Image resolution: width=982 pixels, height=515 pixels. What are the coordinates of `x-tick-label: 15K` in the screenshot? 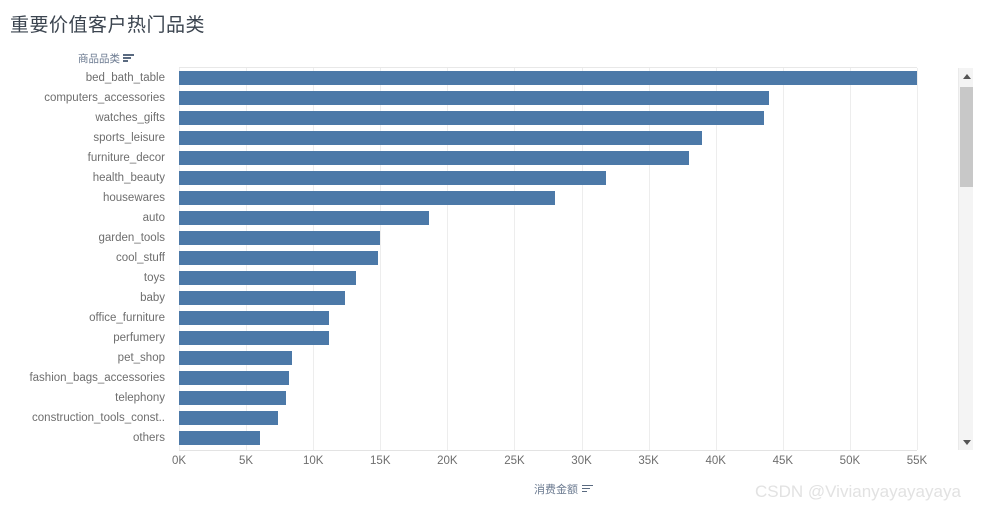 It's located at (380, 461).